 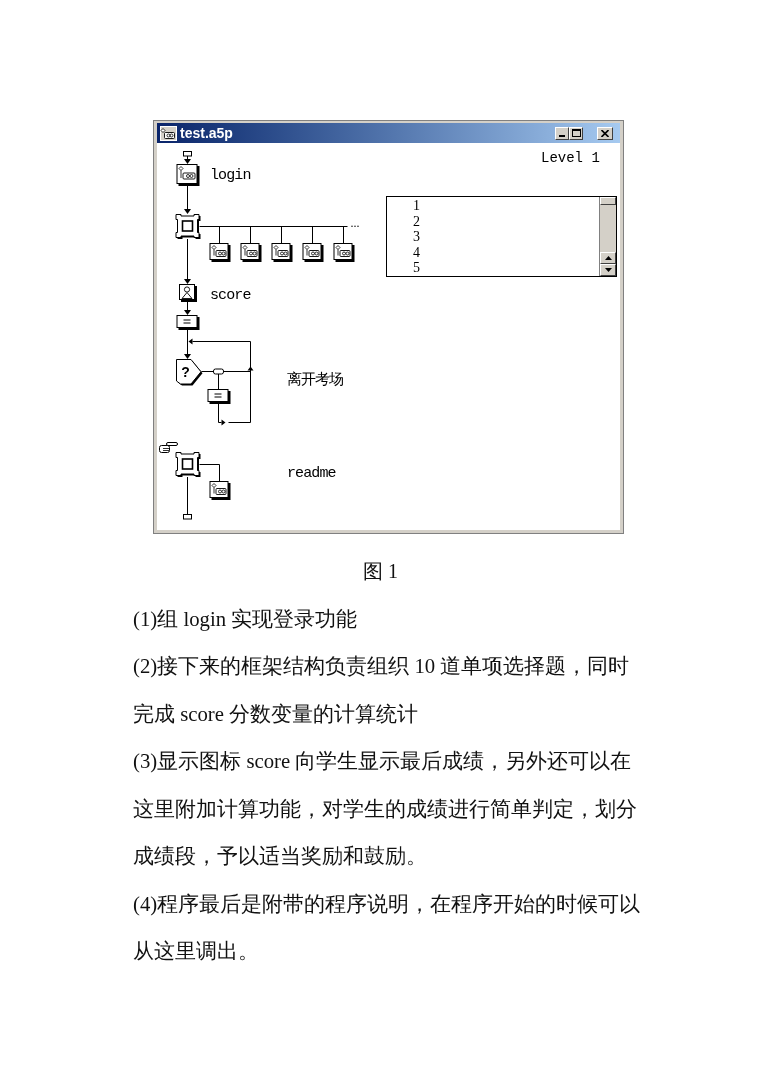 I want to click on icon-title: score, so click(x=230, y=296).